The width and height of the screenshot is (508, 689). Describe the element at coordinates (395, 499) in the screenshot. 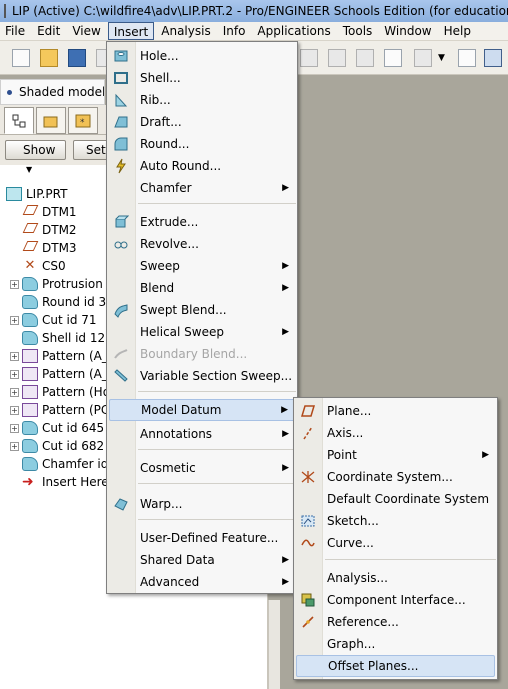

I see `menu-item-default-coordinate-system: Default Coordinate System` at that location.